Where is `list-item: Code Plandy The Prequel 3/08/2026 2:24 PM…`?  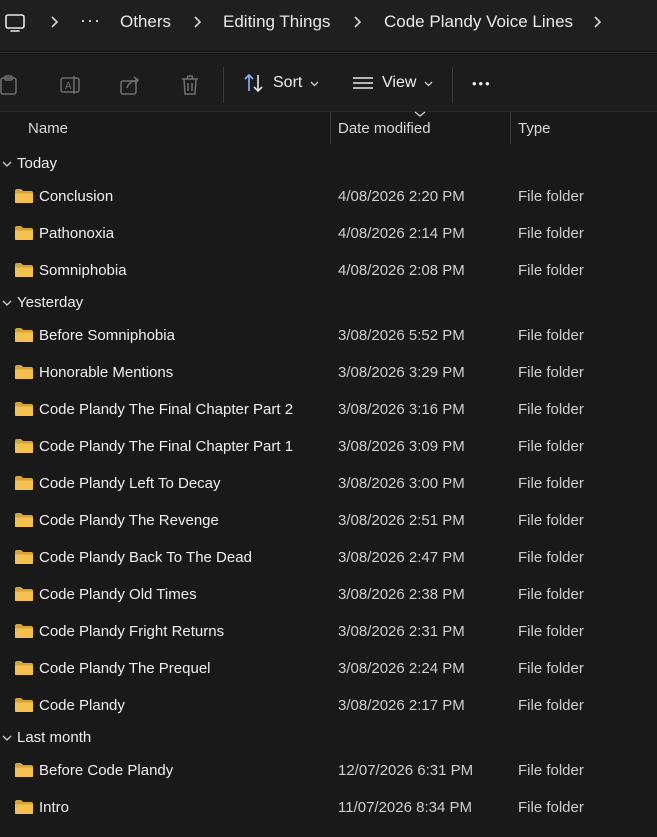
list-item: Code Plandy The Prequel 3/08/2026 2:24 PM… is located at coordinates (328, 669).